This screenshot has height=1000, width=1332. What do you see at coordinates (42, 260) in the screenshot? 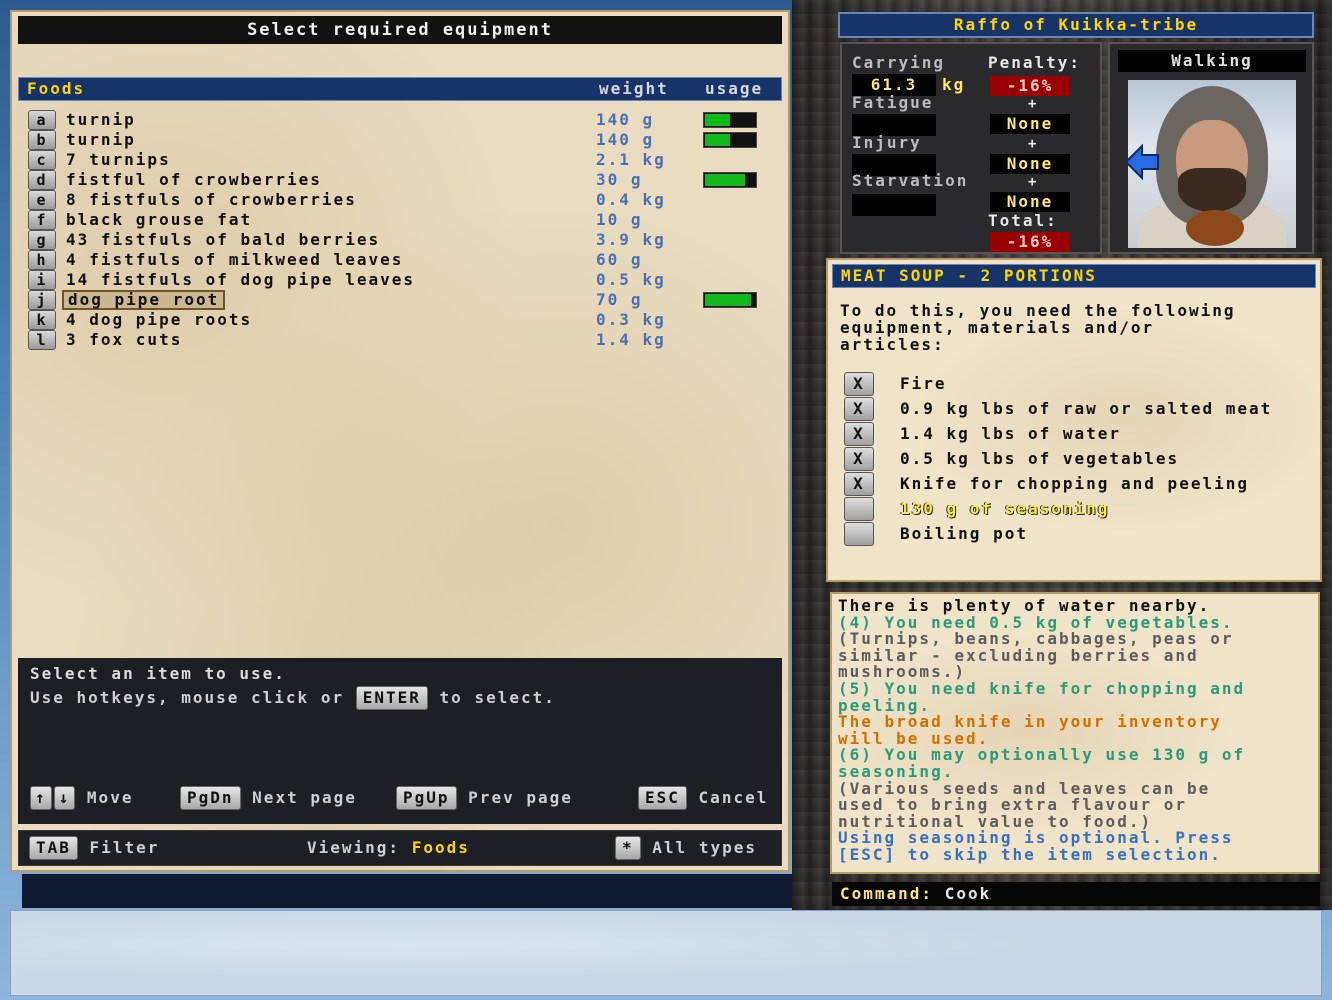
I see `hotkey-h: h` at bounding box center [42, 260].